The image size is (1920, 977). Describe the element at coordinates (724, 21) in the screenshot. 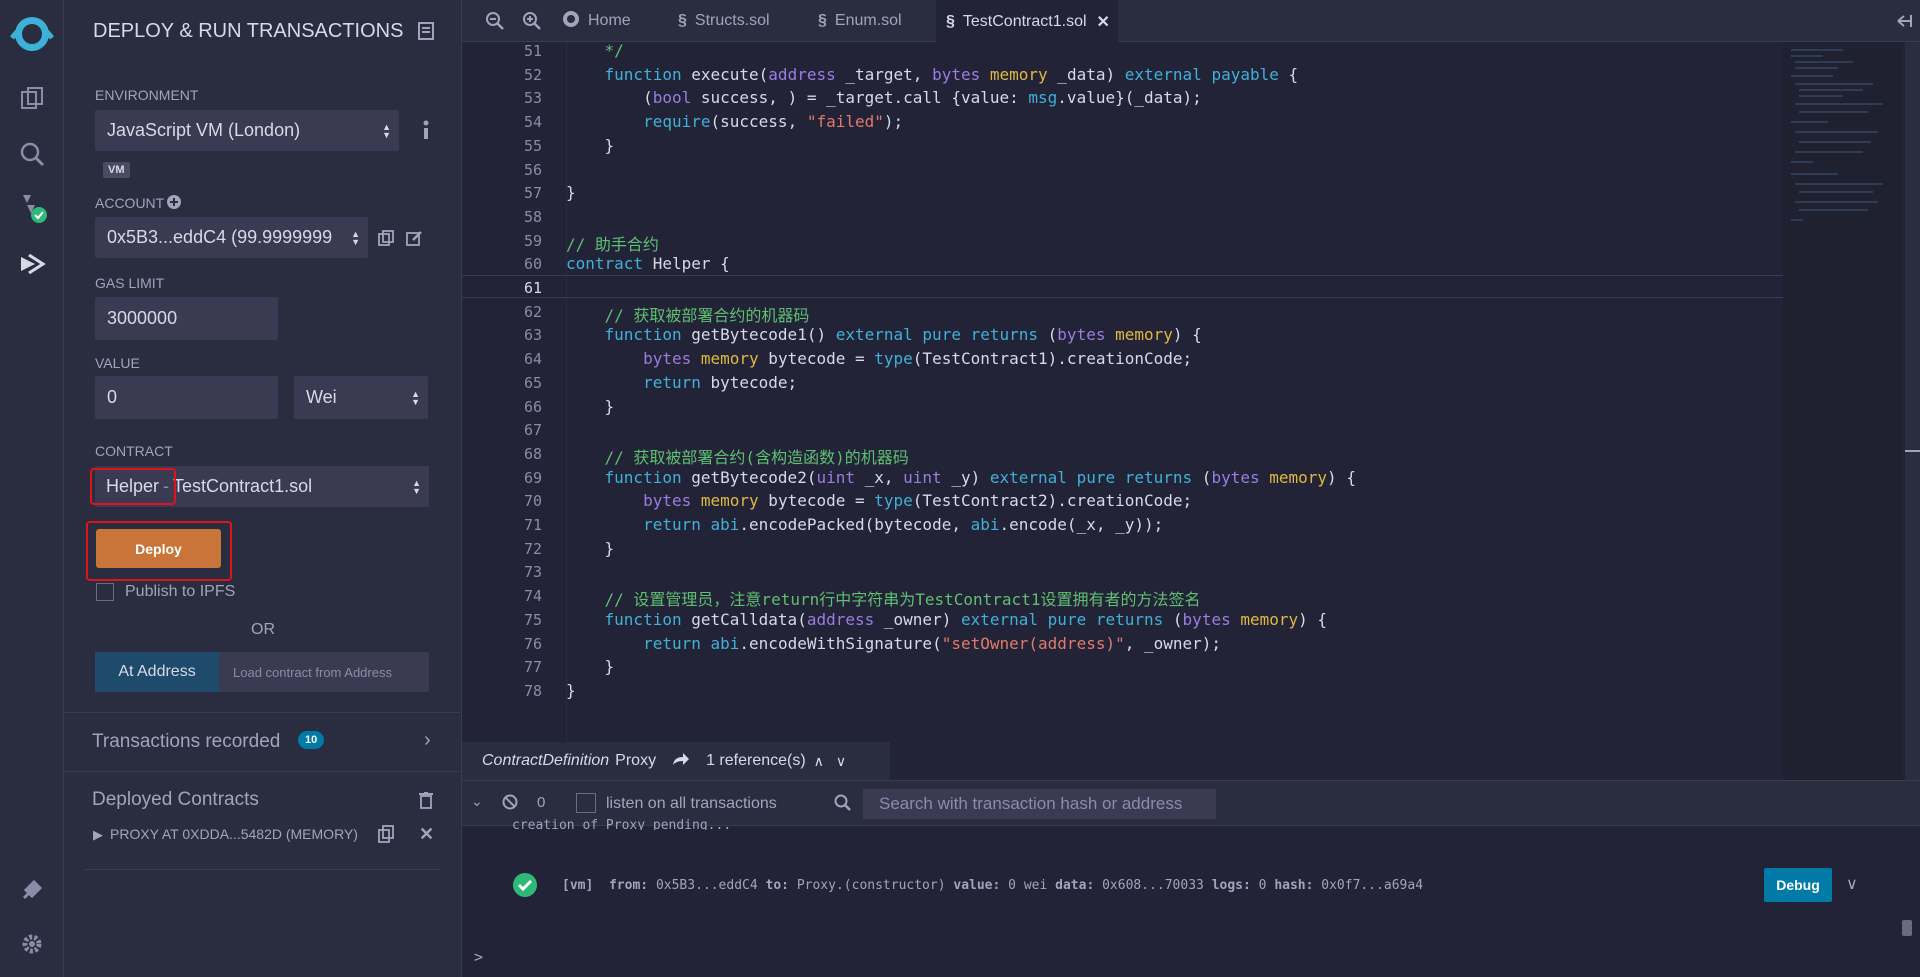

I see `tab-structs: § Structs.sol` at that location.